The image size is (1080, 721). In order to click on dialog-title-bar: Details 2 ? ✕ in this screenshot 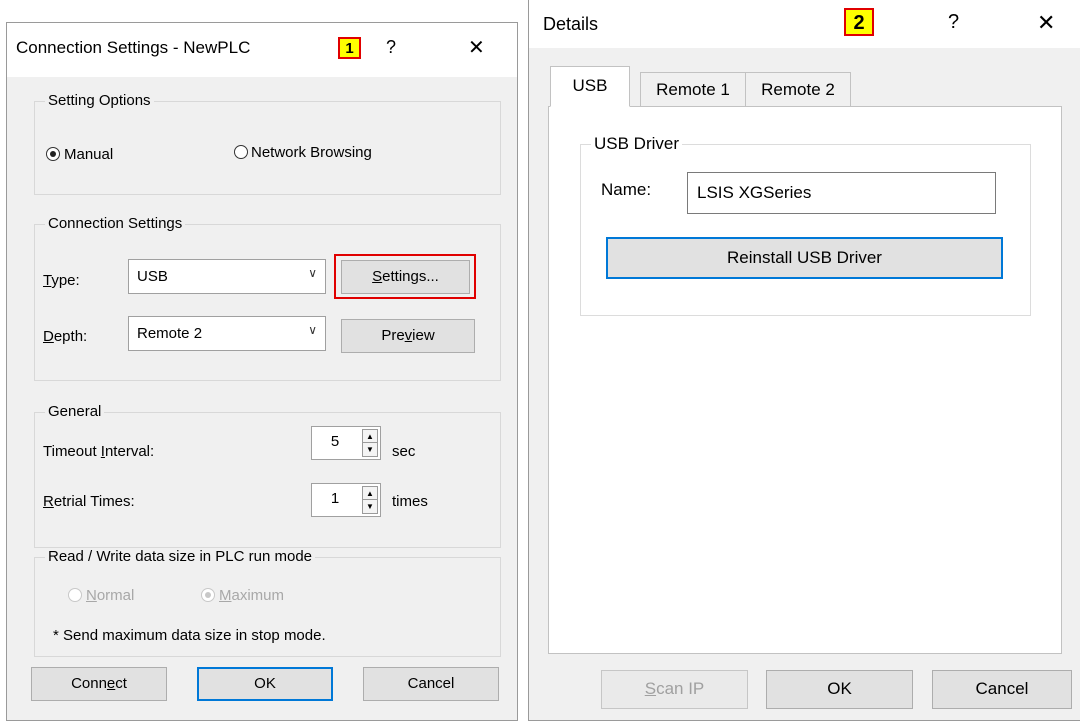, I will do `click(804, 24)`.